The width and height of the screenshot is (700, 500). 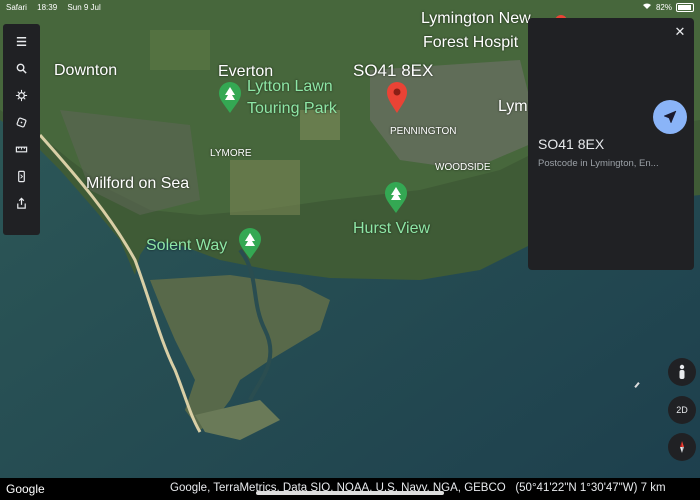 I want to click on label-solent-way: Solent Way, so click(x=186, y=245).